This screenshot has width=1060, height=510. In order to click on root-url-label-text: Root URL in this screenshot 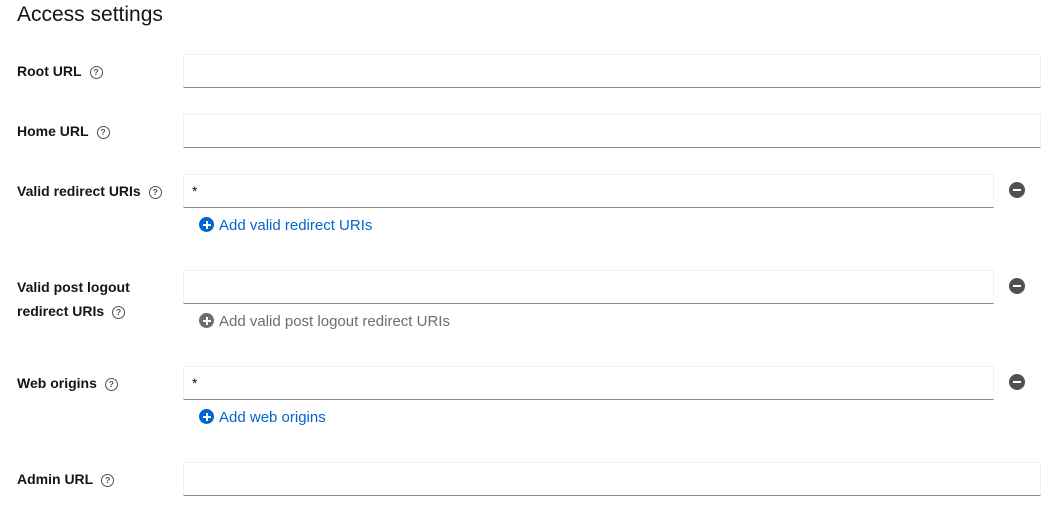, I will do `click(49, 71)`.